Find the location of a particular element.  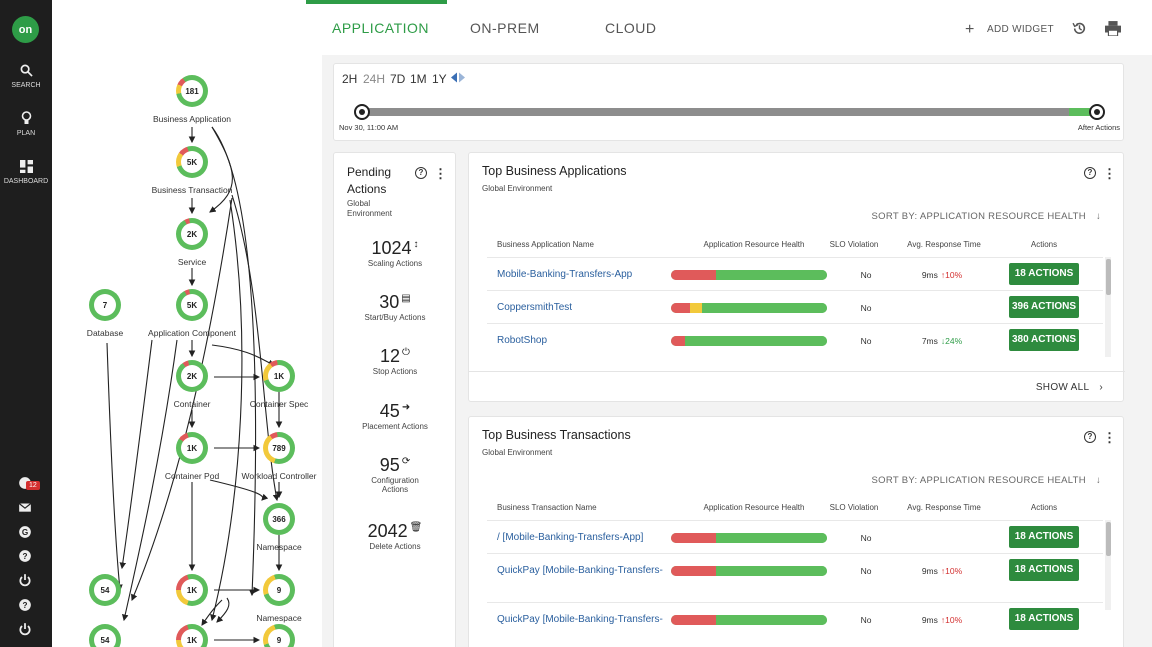

tab-cloud: CLOUD is located at coordinates (631, 28).